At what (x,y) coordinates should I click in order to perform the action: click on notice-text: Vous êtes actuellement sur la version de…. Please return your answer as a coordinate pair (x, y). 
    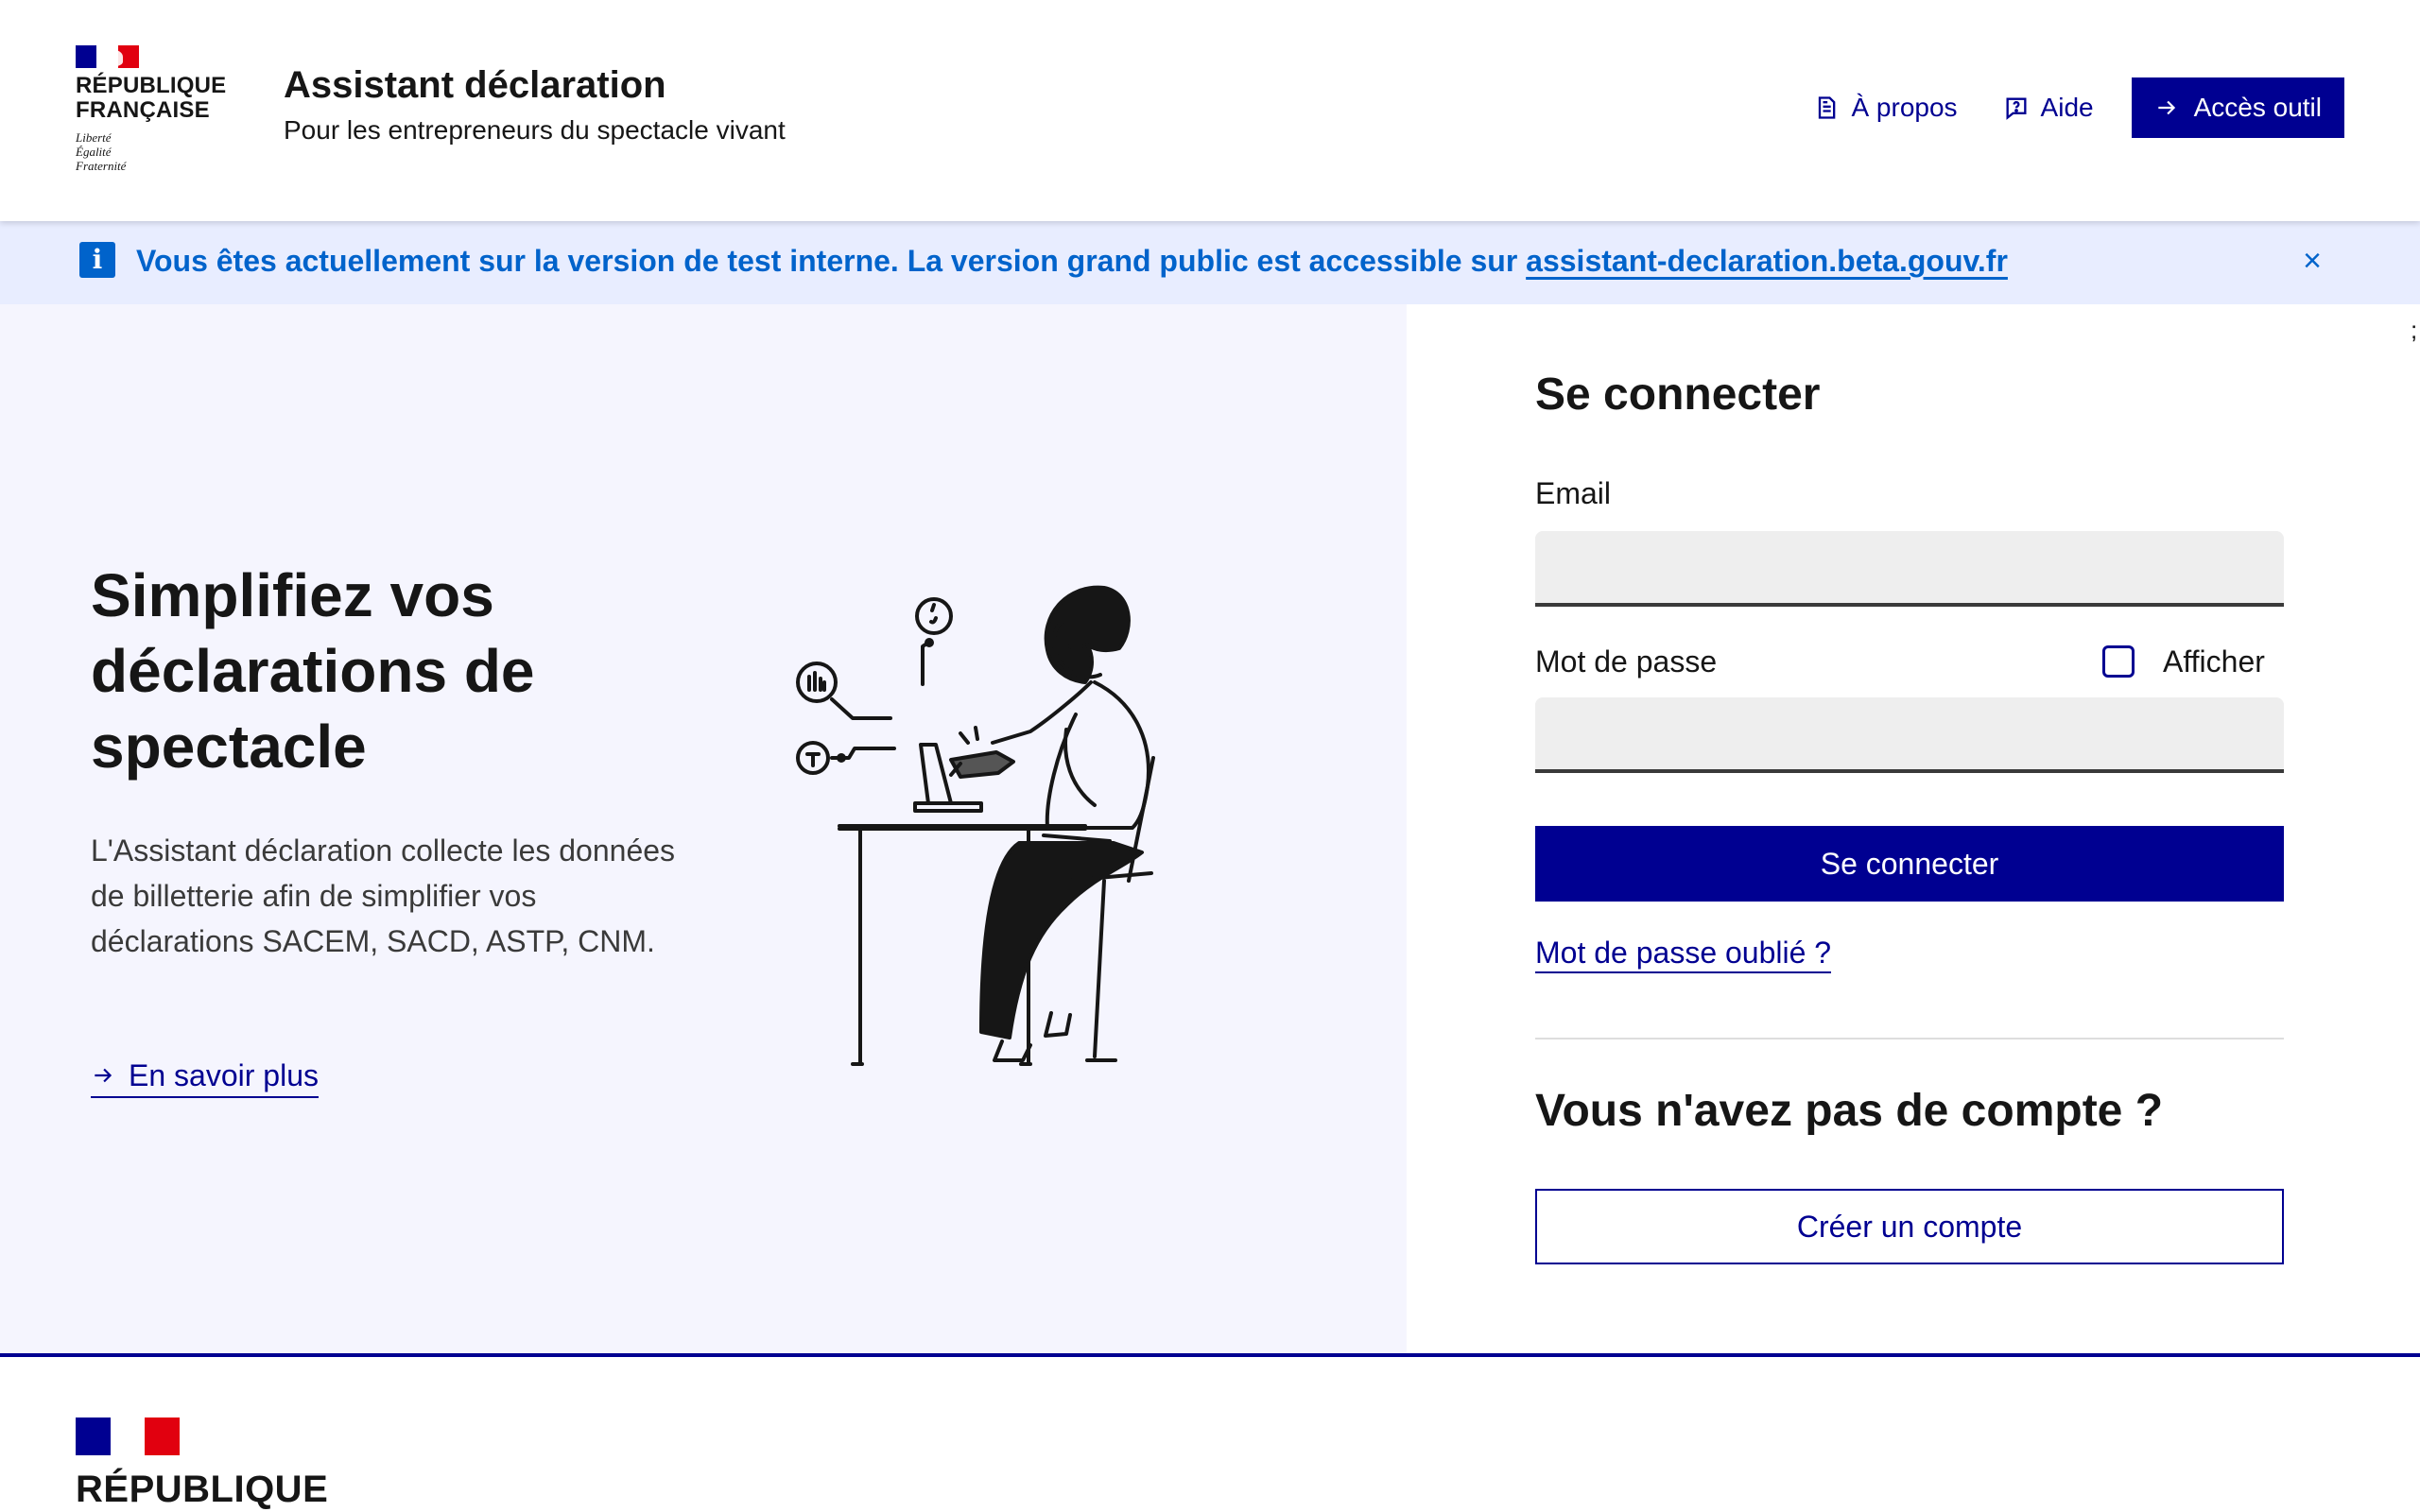
    Looking at the image, I should click on (1072, 261).